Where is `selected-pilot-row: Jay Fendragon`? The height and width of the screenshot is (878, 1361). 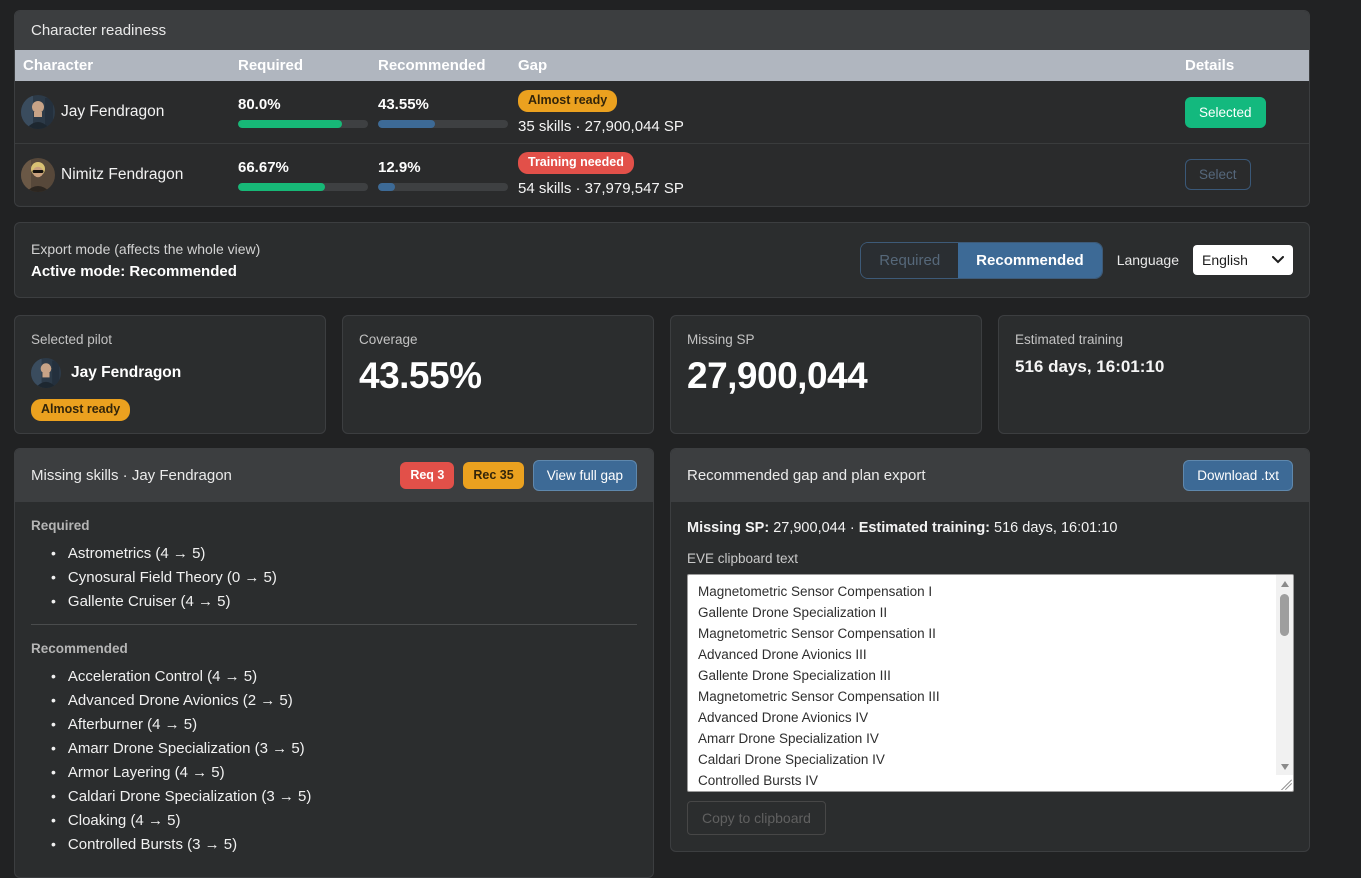 selected-pilot-row: Jay Fendragon is located at coordinates (170, 373).